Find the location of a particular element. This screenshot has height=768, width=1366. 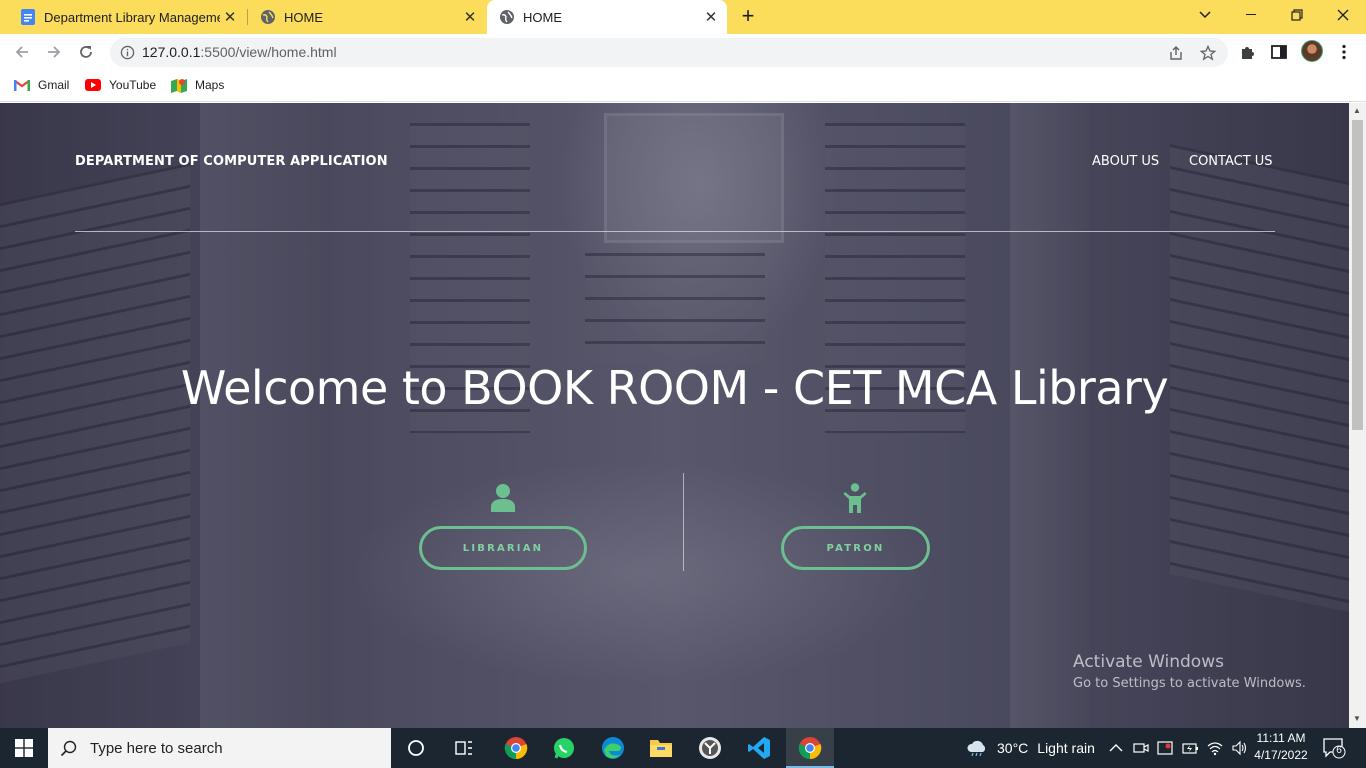

tab-home-2: HOME ✕ is located at coordinates (607, 17).